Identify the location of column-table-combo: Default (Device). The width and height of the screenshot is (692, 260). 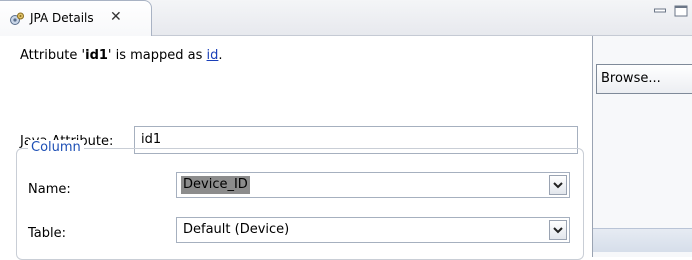
(373, 230).